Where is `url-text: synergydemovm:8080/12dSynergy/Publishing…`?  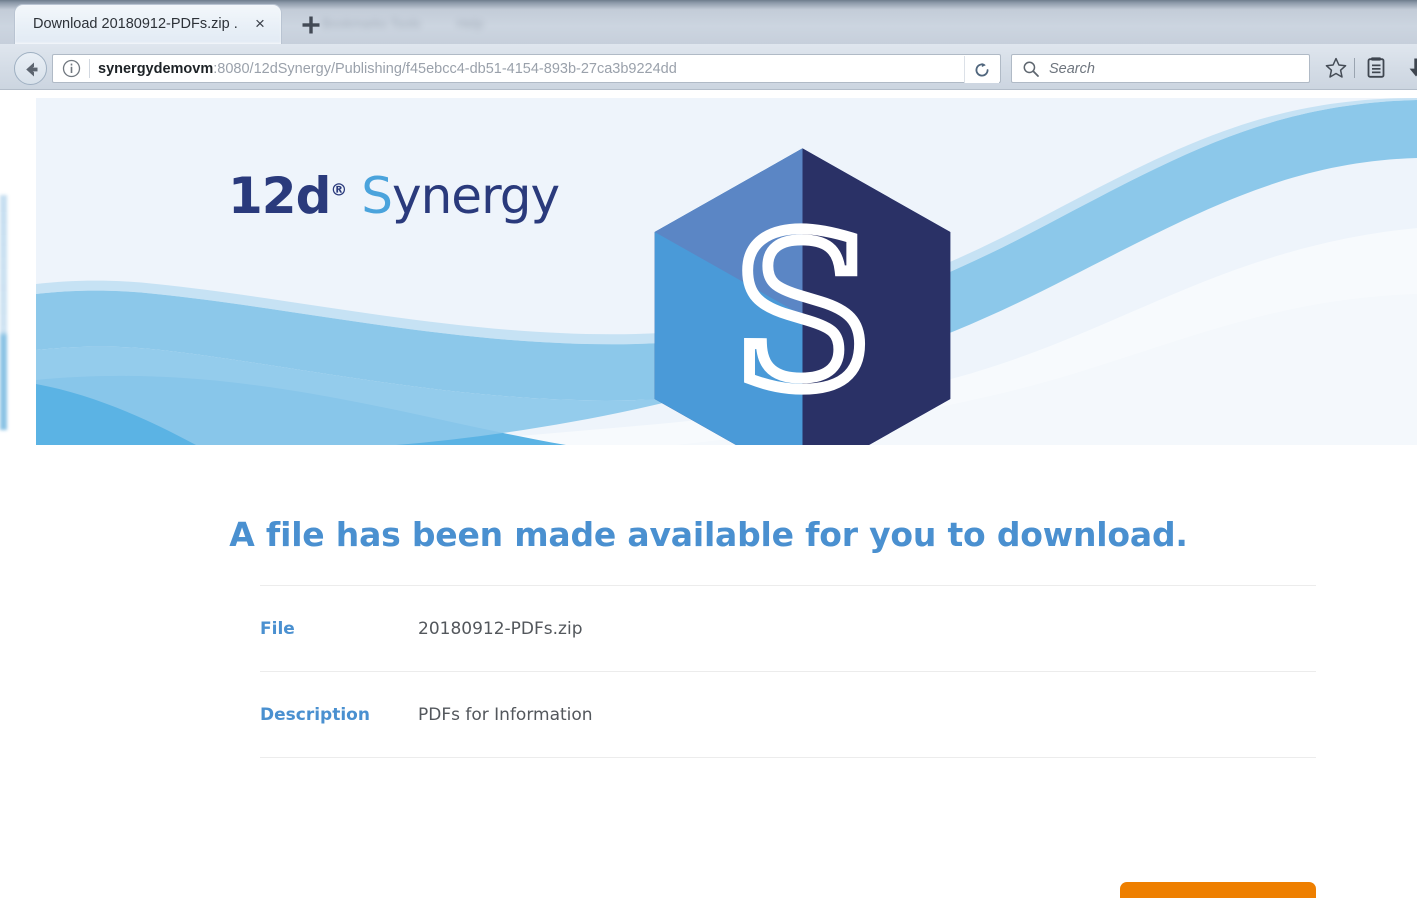 url-text: synergydemovm:8080/12dSynergy/Publishing… is located at coordinates (549, 69).